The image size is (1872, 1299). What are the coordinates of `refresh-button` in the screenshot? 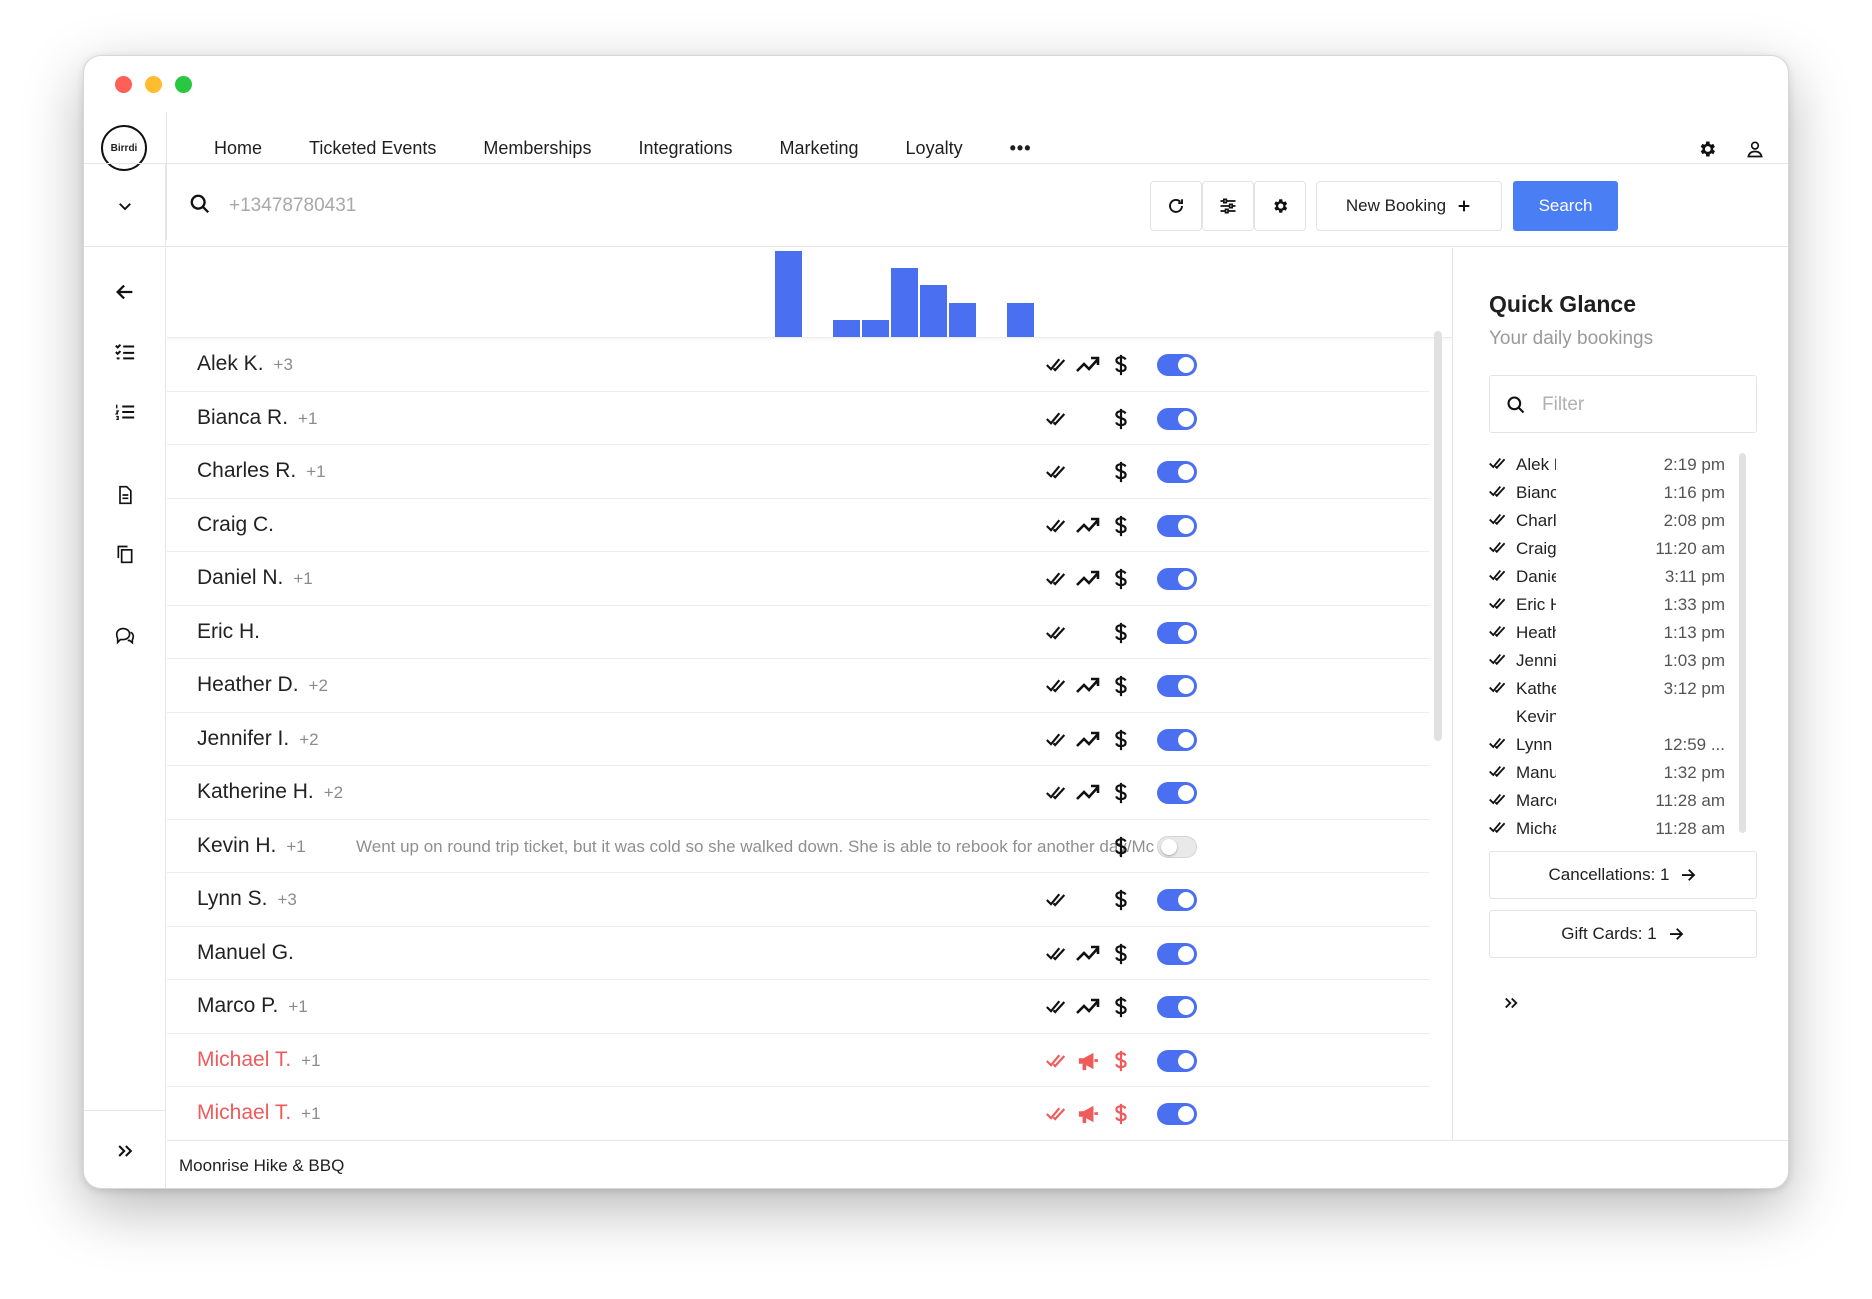 It's located at (1176, 206).